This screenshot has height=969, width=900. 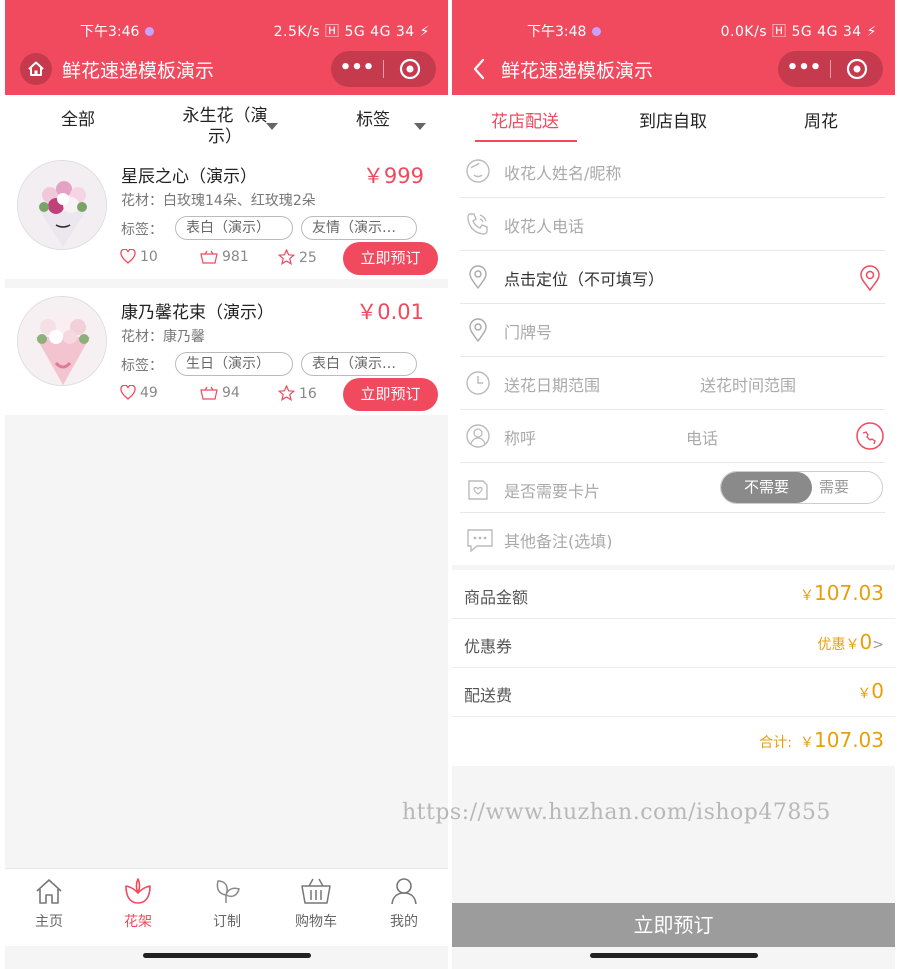 What do you see at coordinates (286, 257) in the screenshot?
I see `star-icon` at bounding box center [286, 257].